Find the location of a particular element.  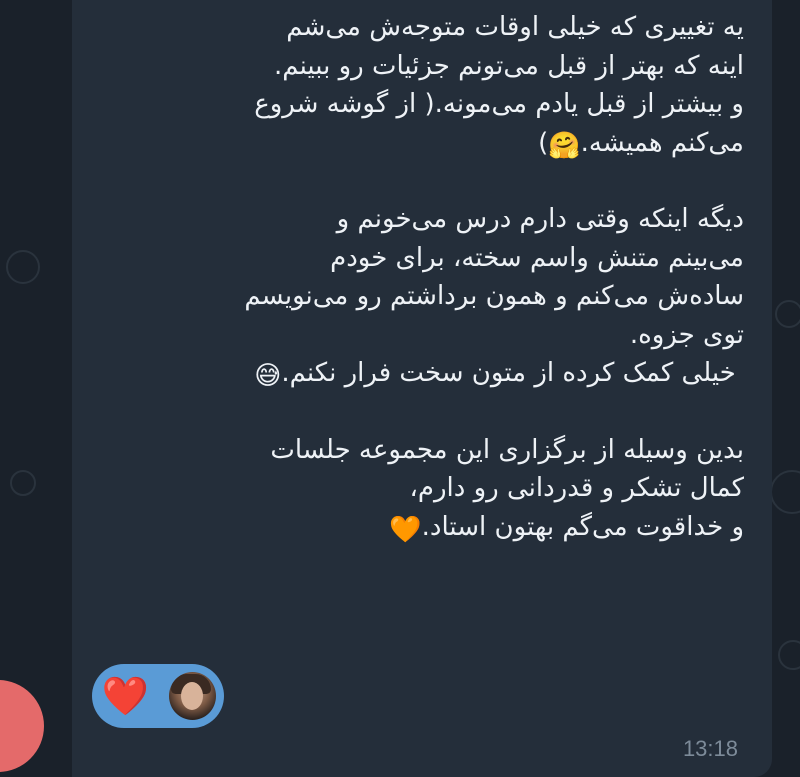

message-timestamp: 13:18 is located at coordinates (710, 748).